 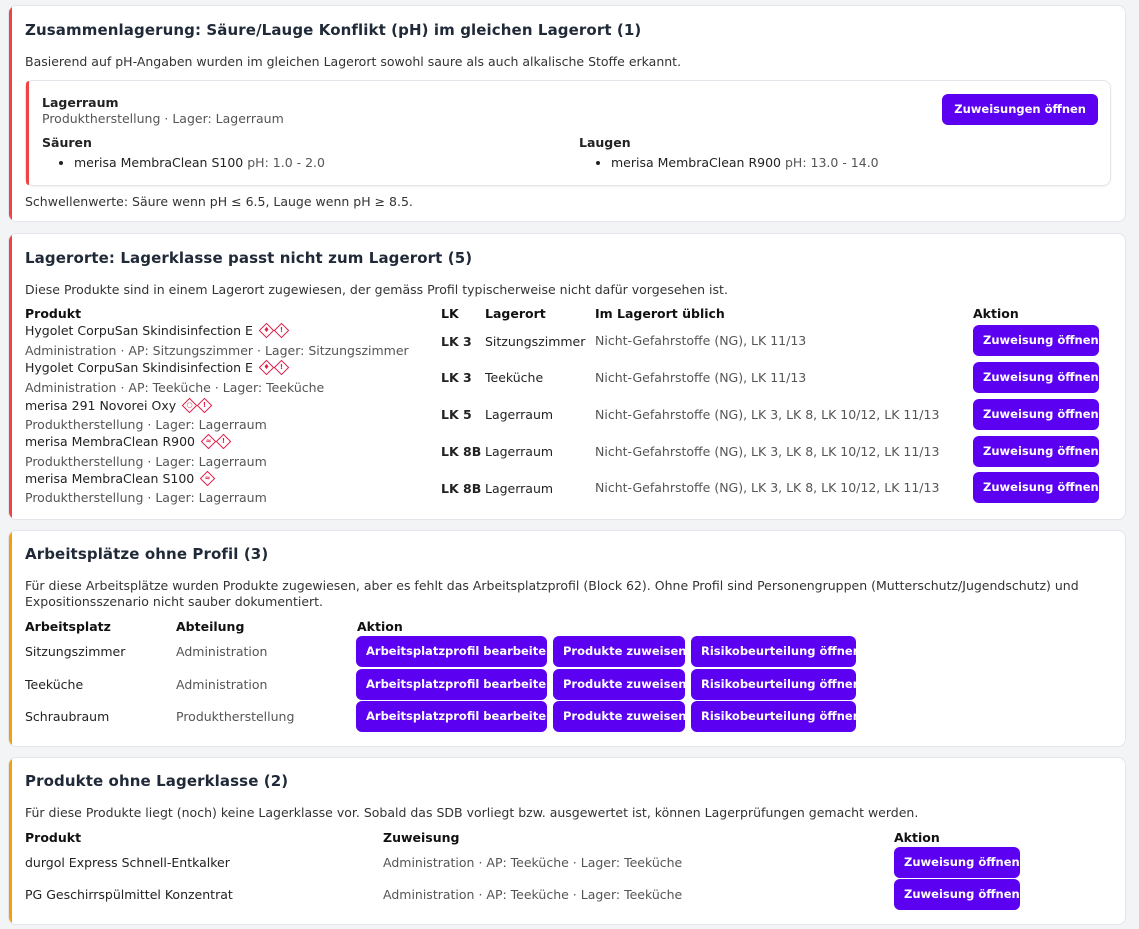 I want to click on col-header-department: Abteilung, so click(x=210, y=626).